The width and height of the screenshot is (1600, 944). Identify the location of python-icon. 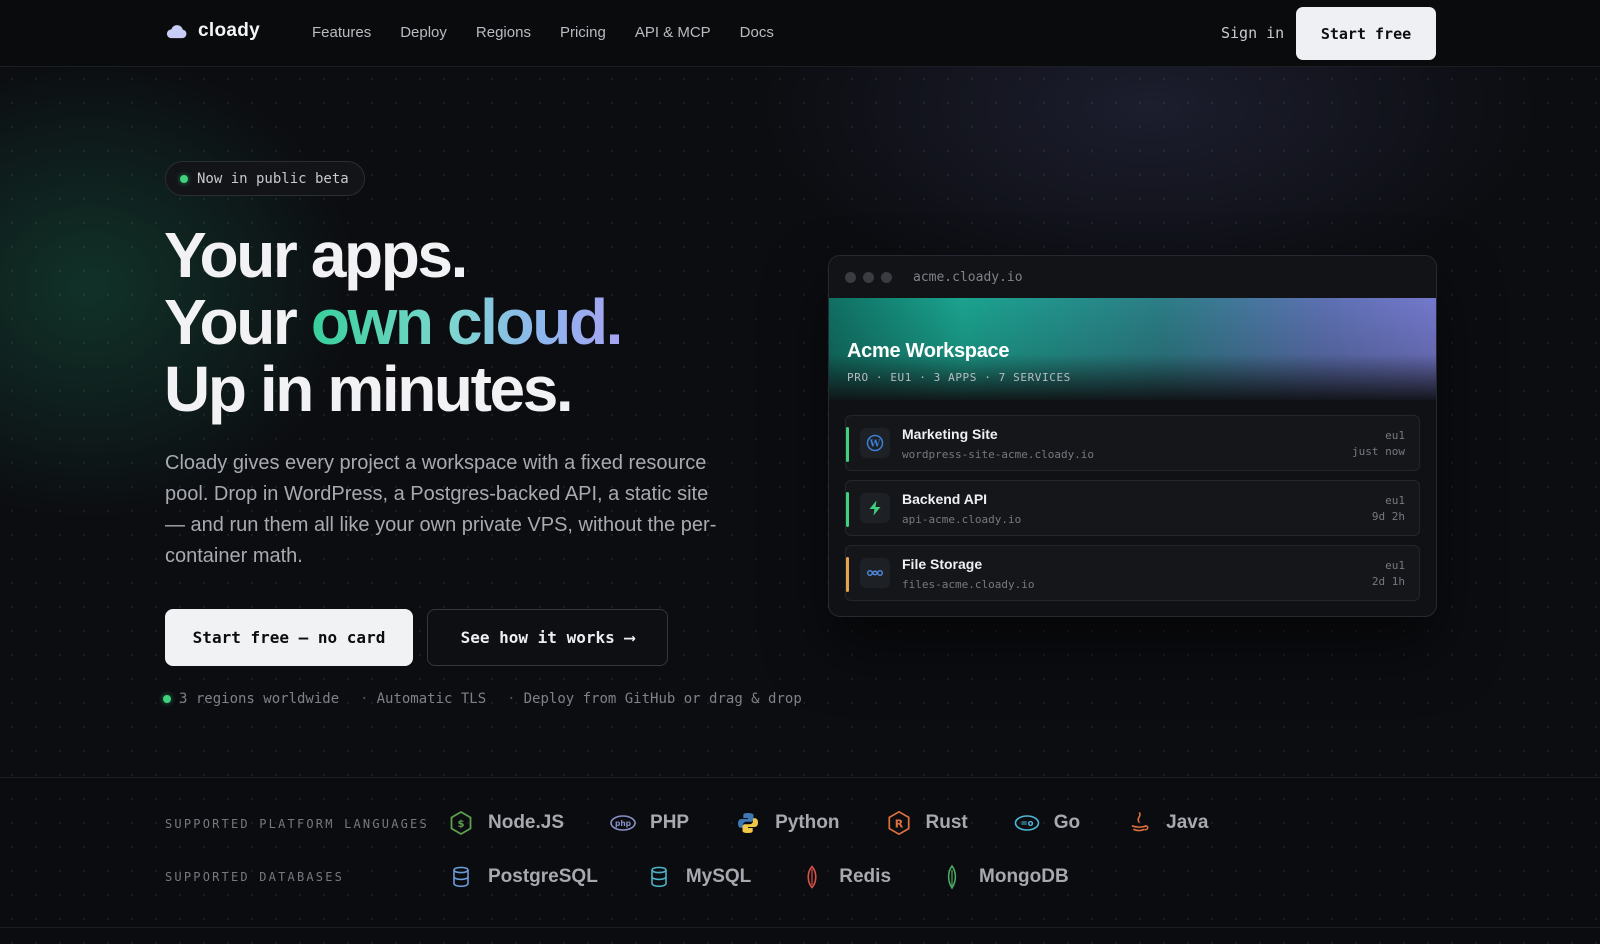
(748, 823).